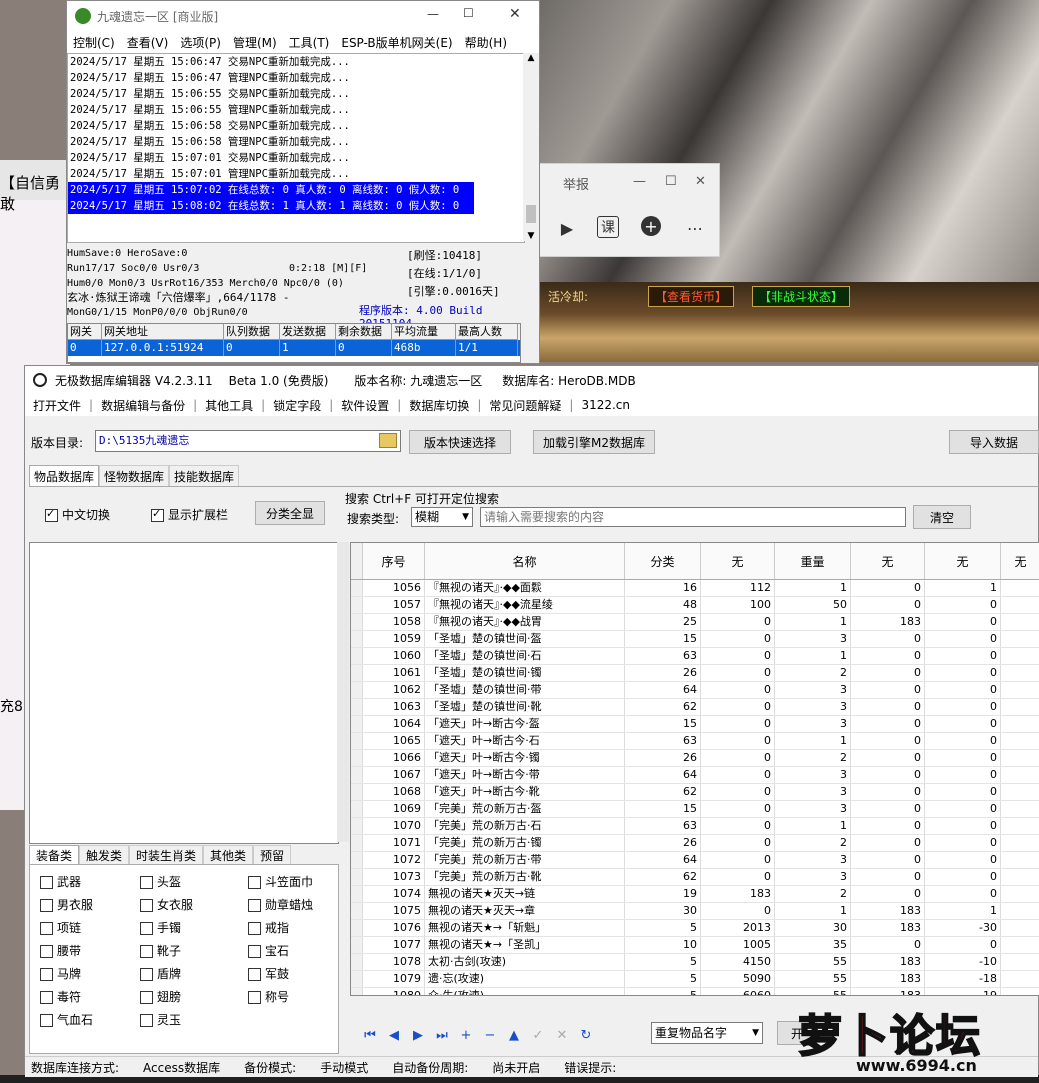 This screenshot has width=1039, height=1083. I want to click on minimize-icon: —, so click(639, 181).